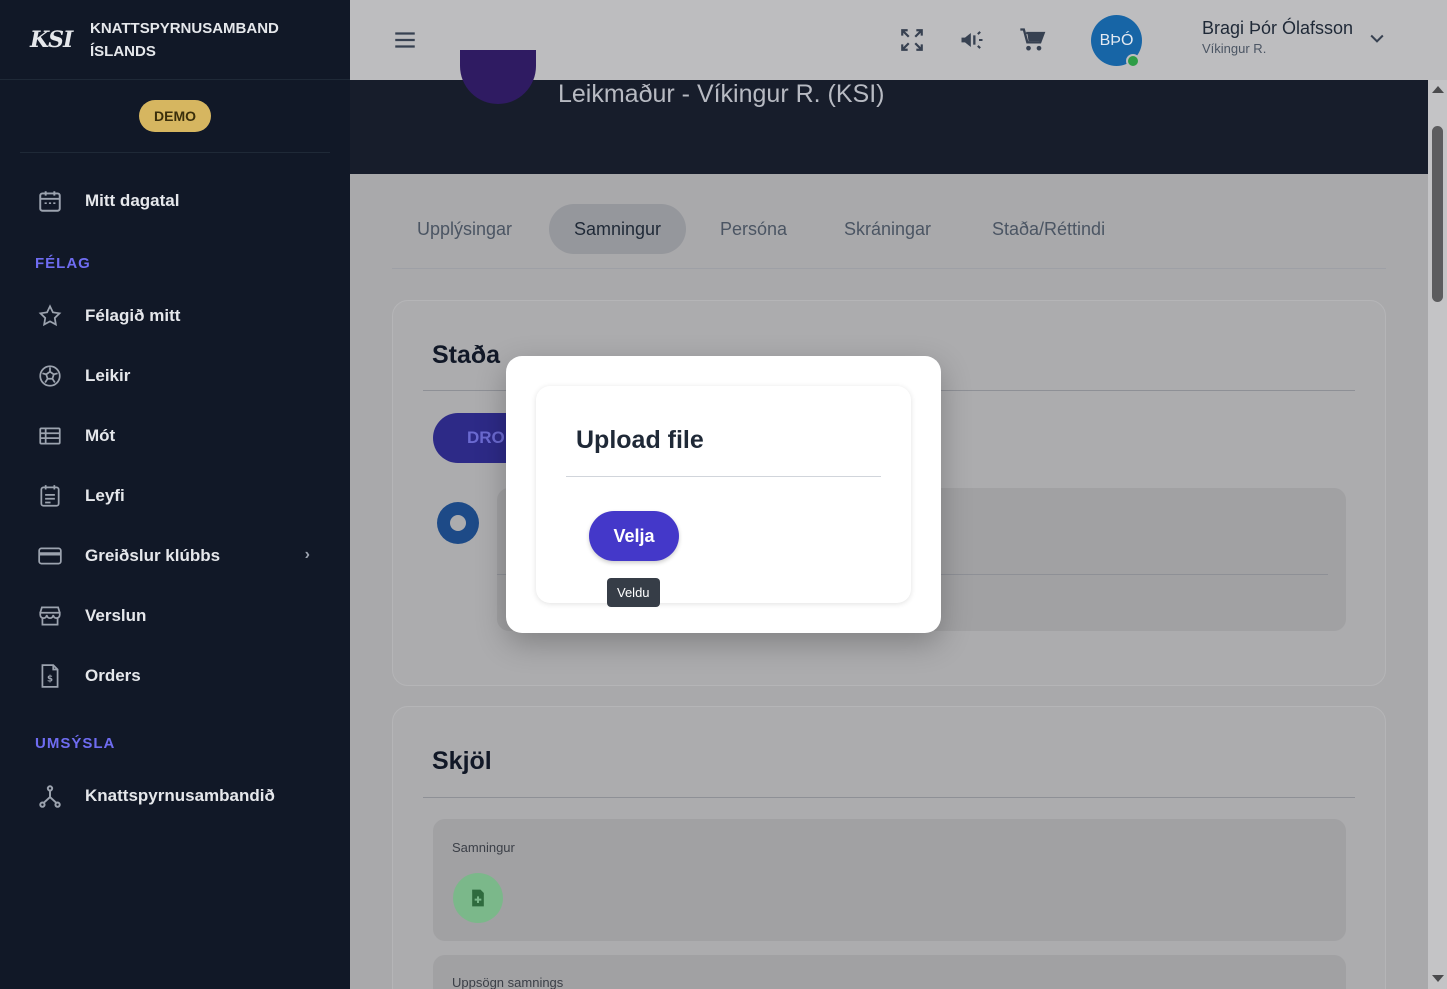  I want to click on soccer-ball-icon, so click(50, 376).